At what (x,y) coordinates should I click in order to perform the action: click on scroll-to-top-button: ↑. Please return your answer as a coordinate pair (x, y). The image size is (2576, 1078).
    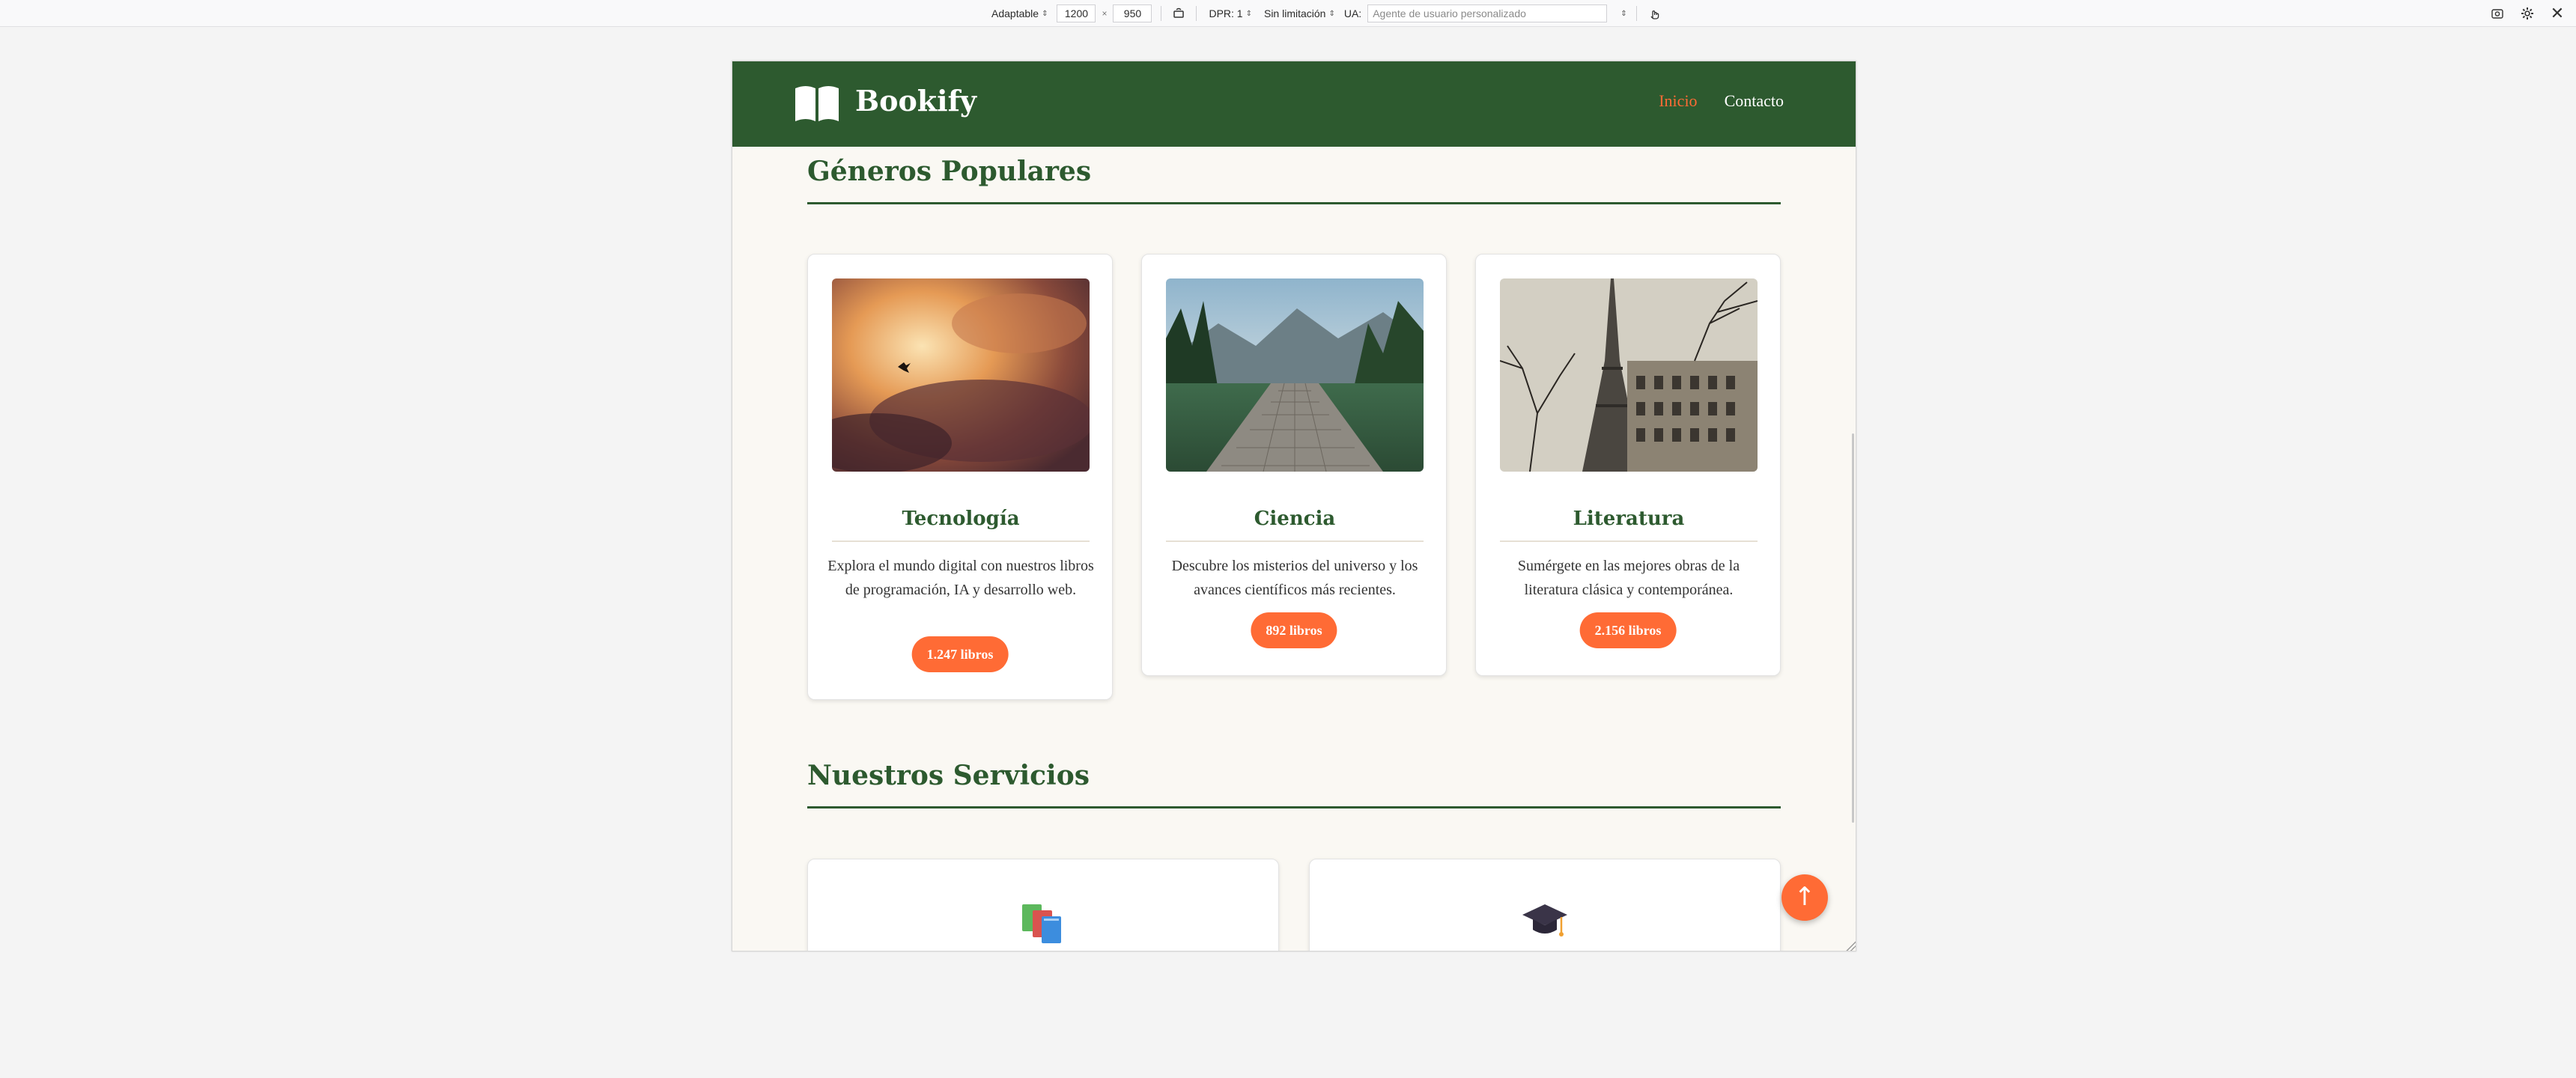
    Looking at the image, I should click on (1804, 897).